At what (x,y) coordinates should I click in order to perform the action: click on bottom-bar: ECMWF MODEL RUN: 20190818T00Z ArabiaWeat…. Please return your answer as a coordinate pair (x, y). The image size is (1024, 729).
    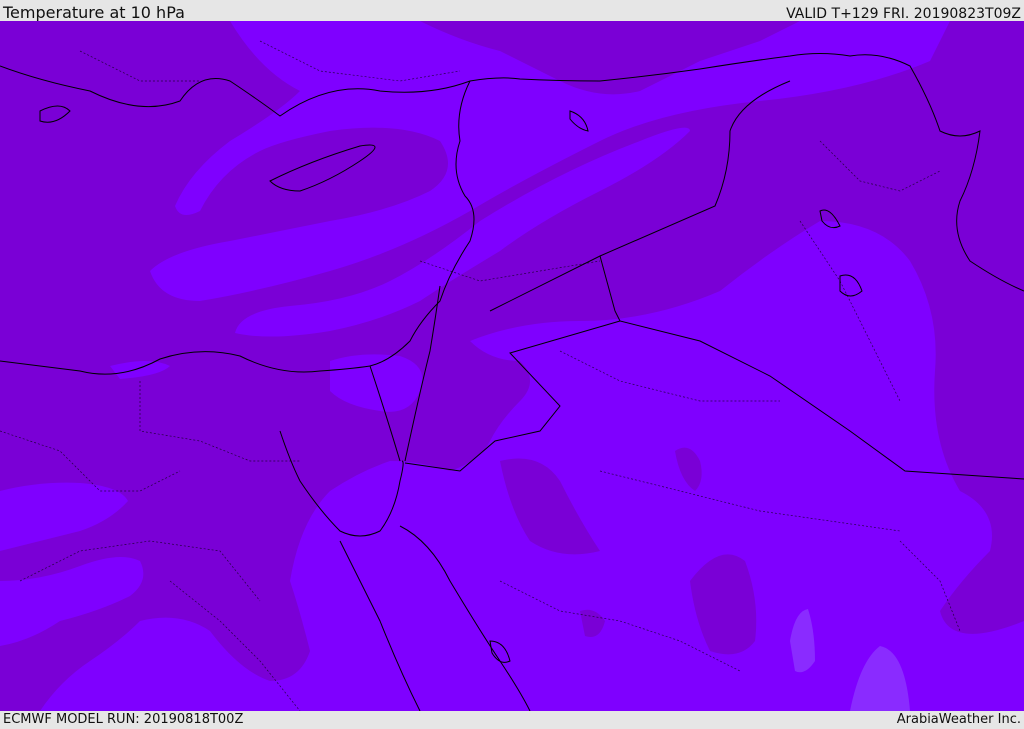
    Looking at the image, I should click on (512, 720).